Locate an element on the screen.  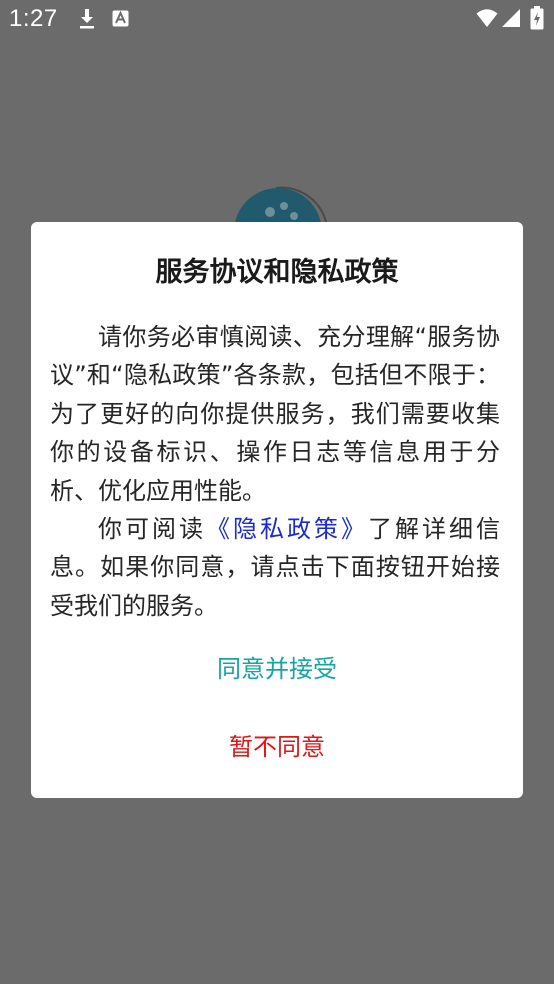
dialog-title: 服务协议和隐私政策 is located at coordinates (277, 272).